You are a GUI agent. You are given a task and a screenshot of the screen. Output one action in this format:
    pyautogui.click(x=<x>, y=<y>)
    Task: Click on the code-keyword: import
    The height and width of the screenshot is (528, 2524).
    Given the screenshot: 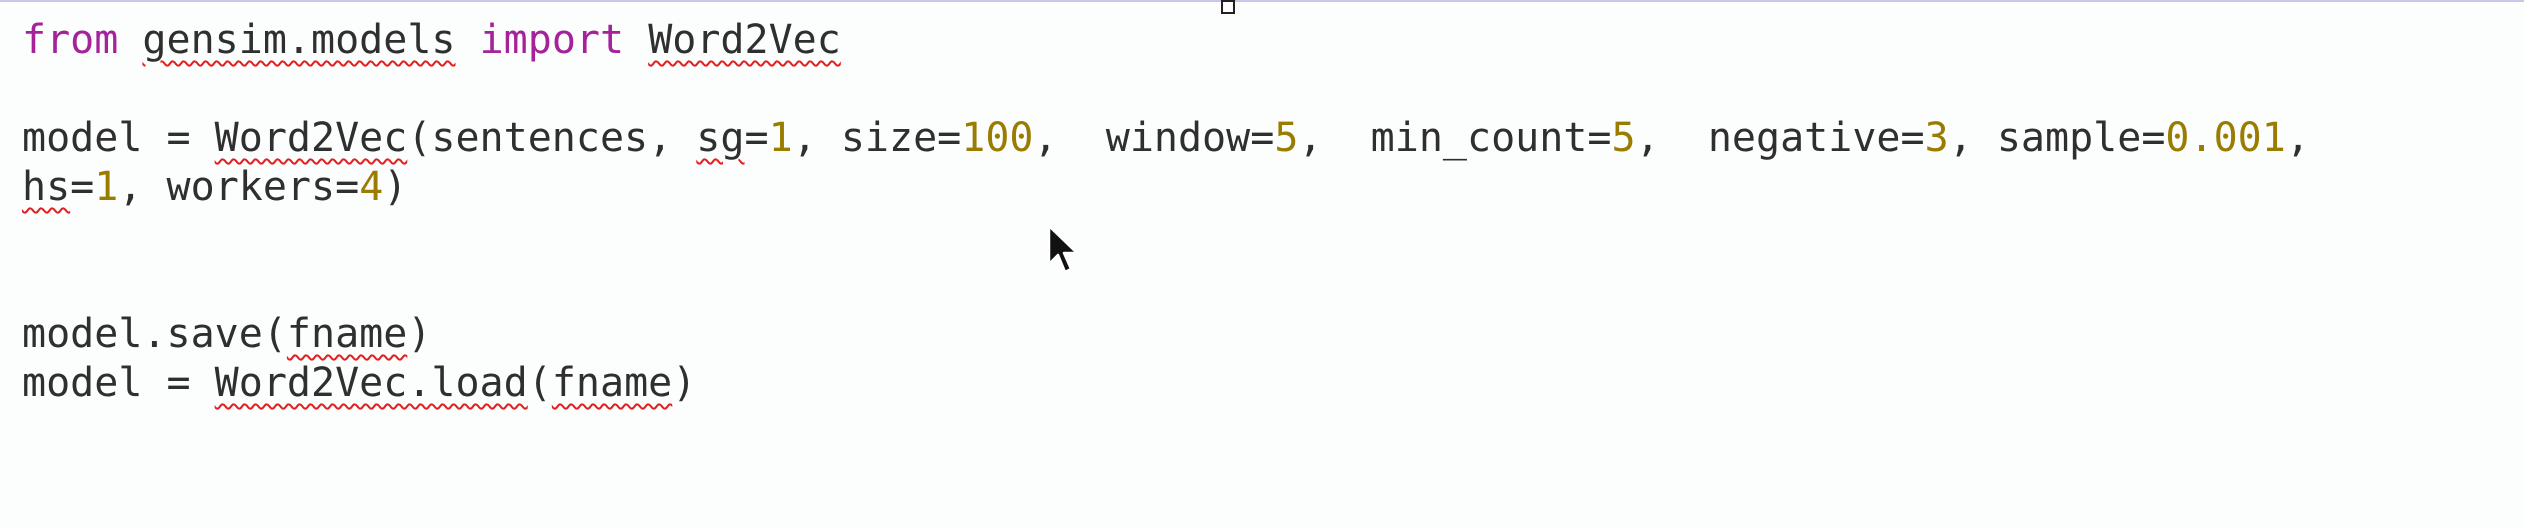 What is the action you would take?
    pyautogui.click(x=552, y=40)
    